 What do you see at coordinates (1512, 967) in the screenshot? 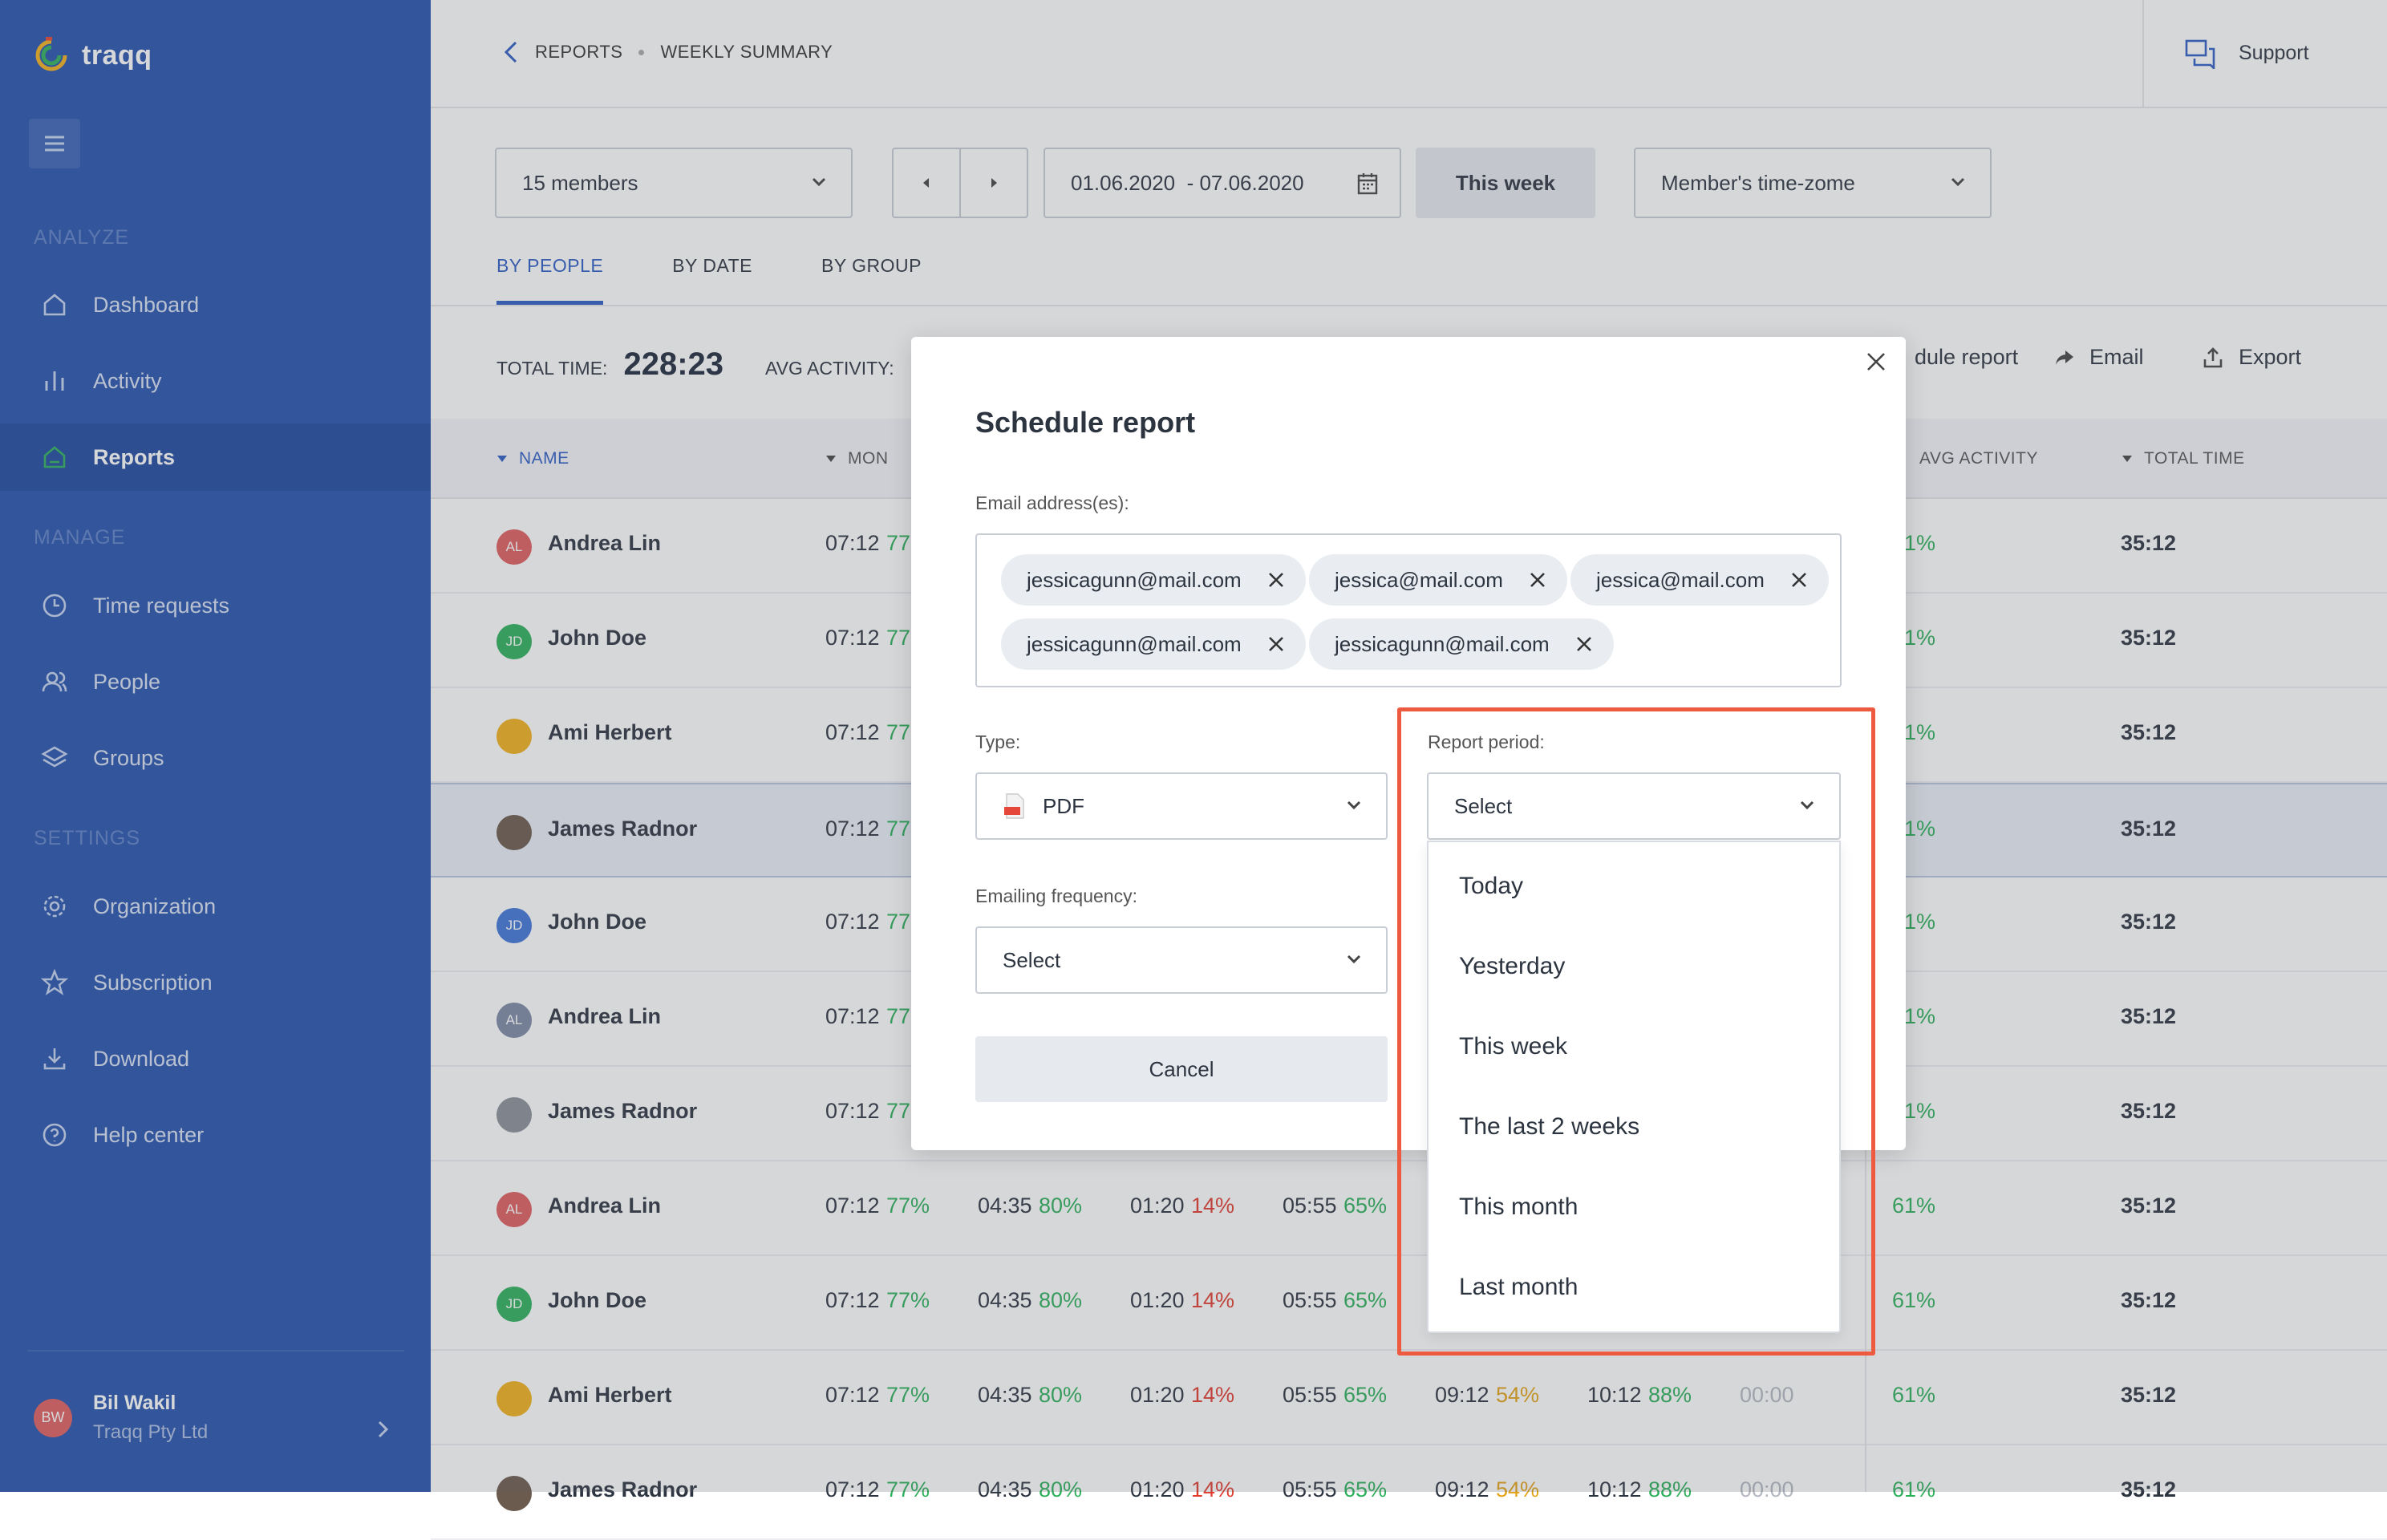
I see `period-option-yesterday: Yesterday` at bounding box center [1512, 967].